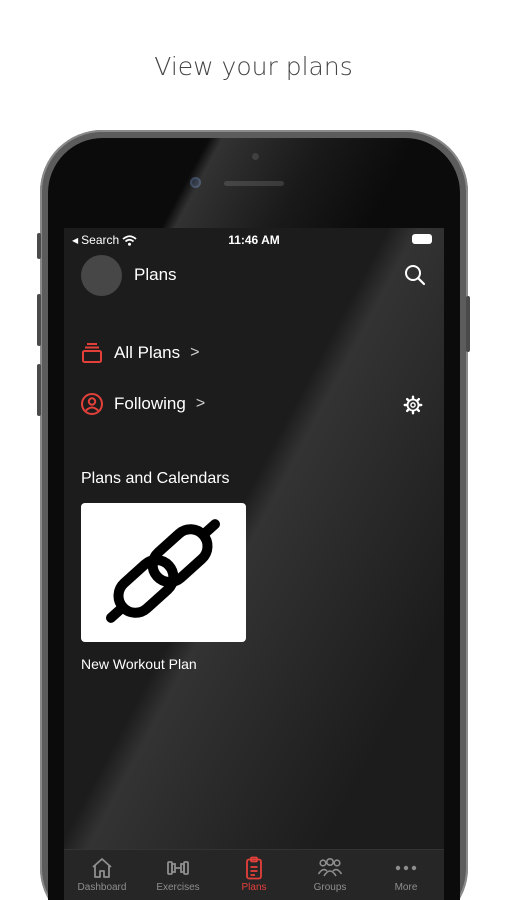  I want to click on tab-label: More, so click(406, 887).